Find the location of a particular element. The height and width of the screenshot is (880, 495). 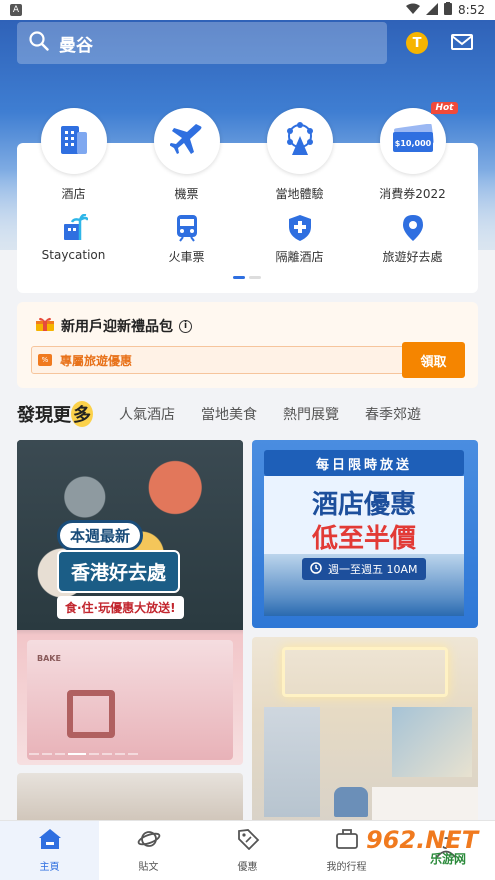

mail-icon is located at coordinates (462, 44).